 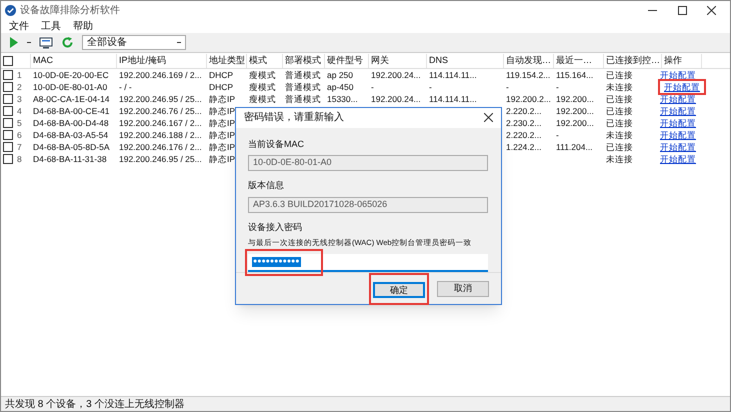 I want to click on table-cell: A8-0C-CA-1E-04-14, so click(x=71, y=99).